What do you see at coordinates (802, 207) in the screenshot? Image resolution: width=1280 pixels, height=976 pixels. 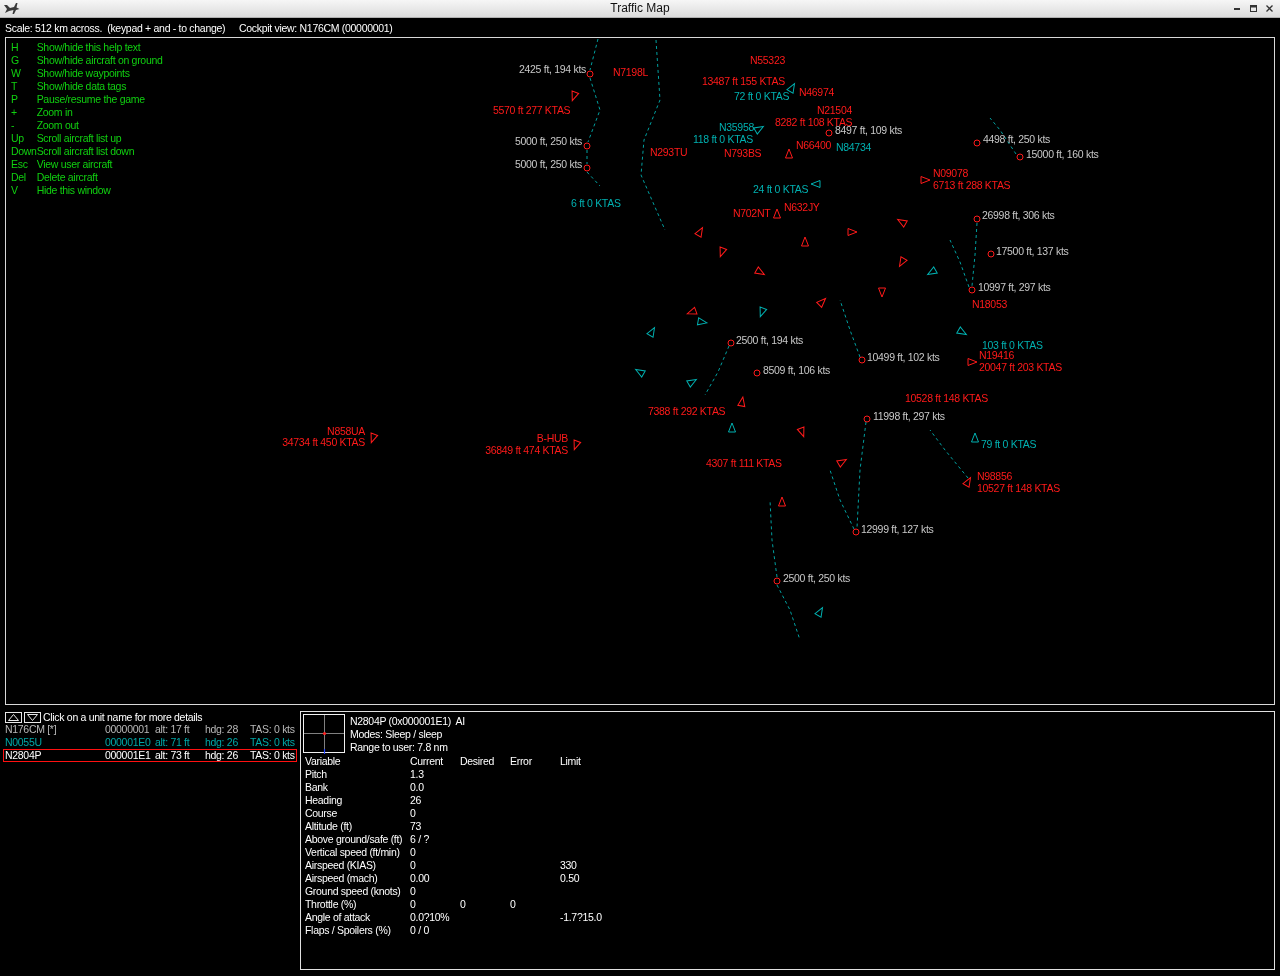 I see `callsign-label: N632JY` at bounding box center [802, 207].